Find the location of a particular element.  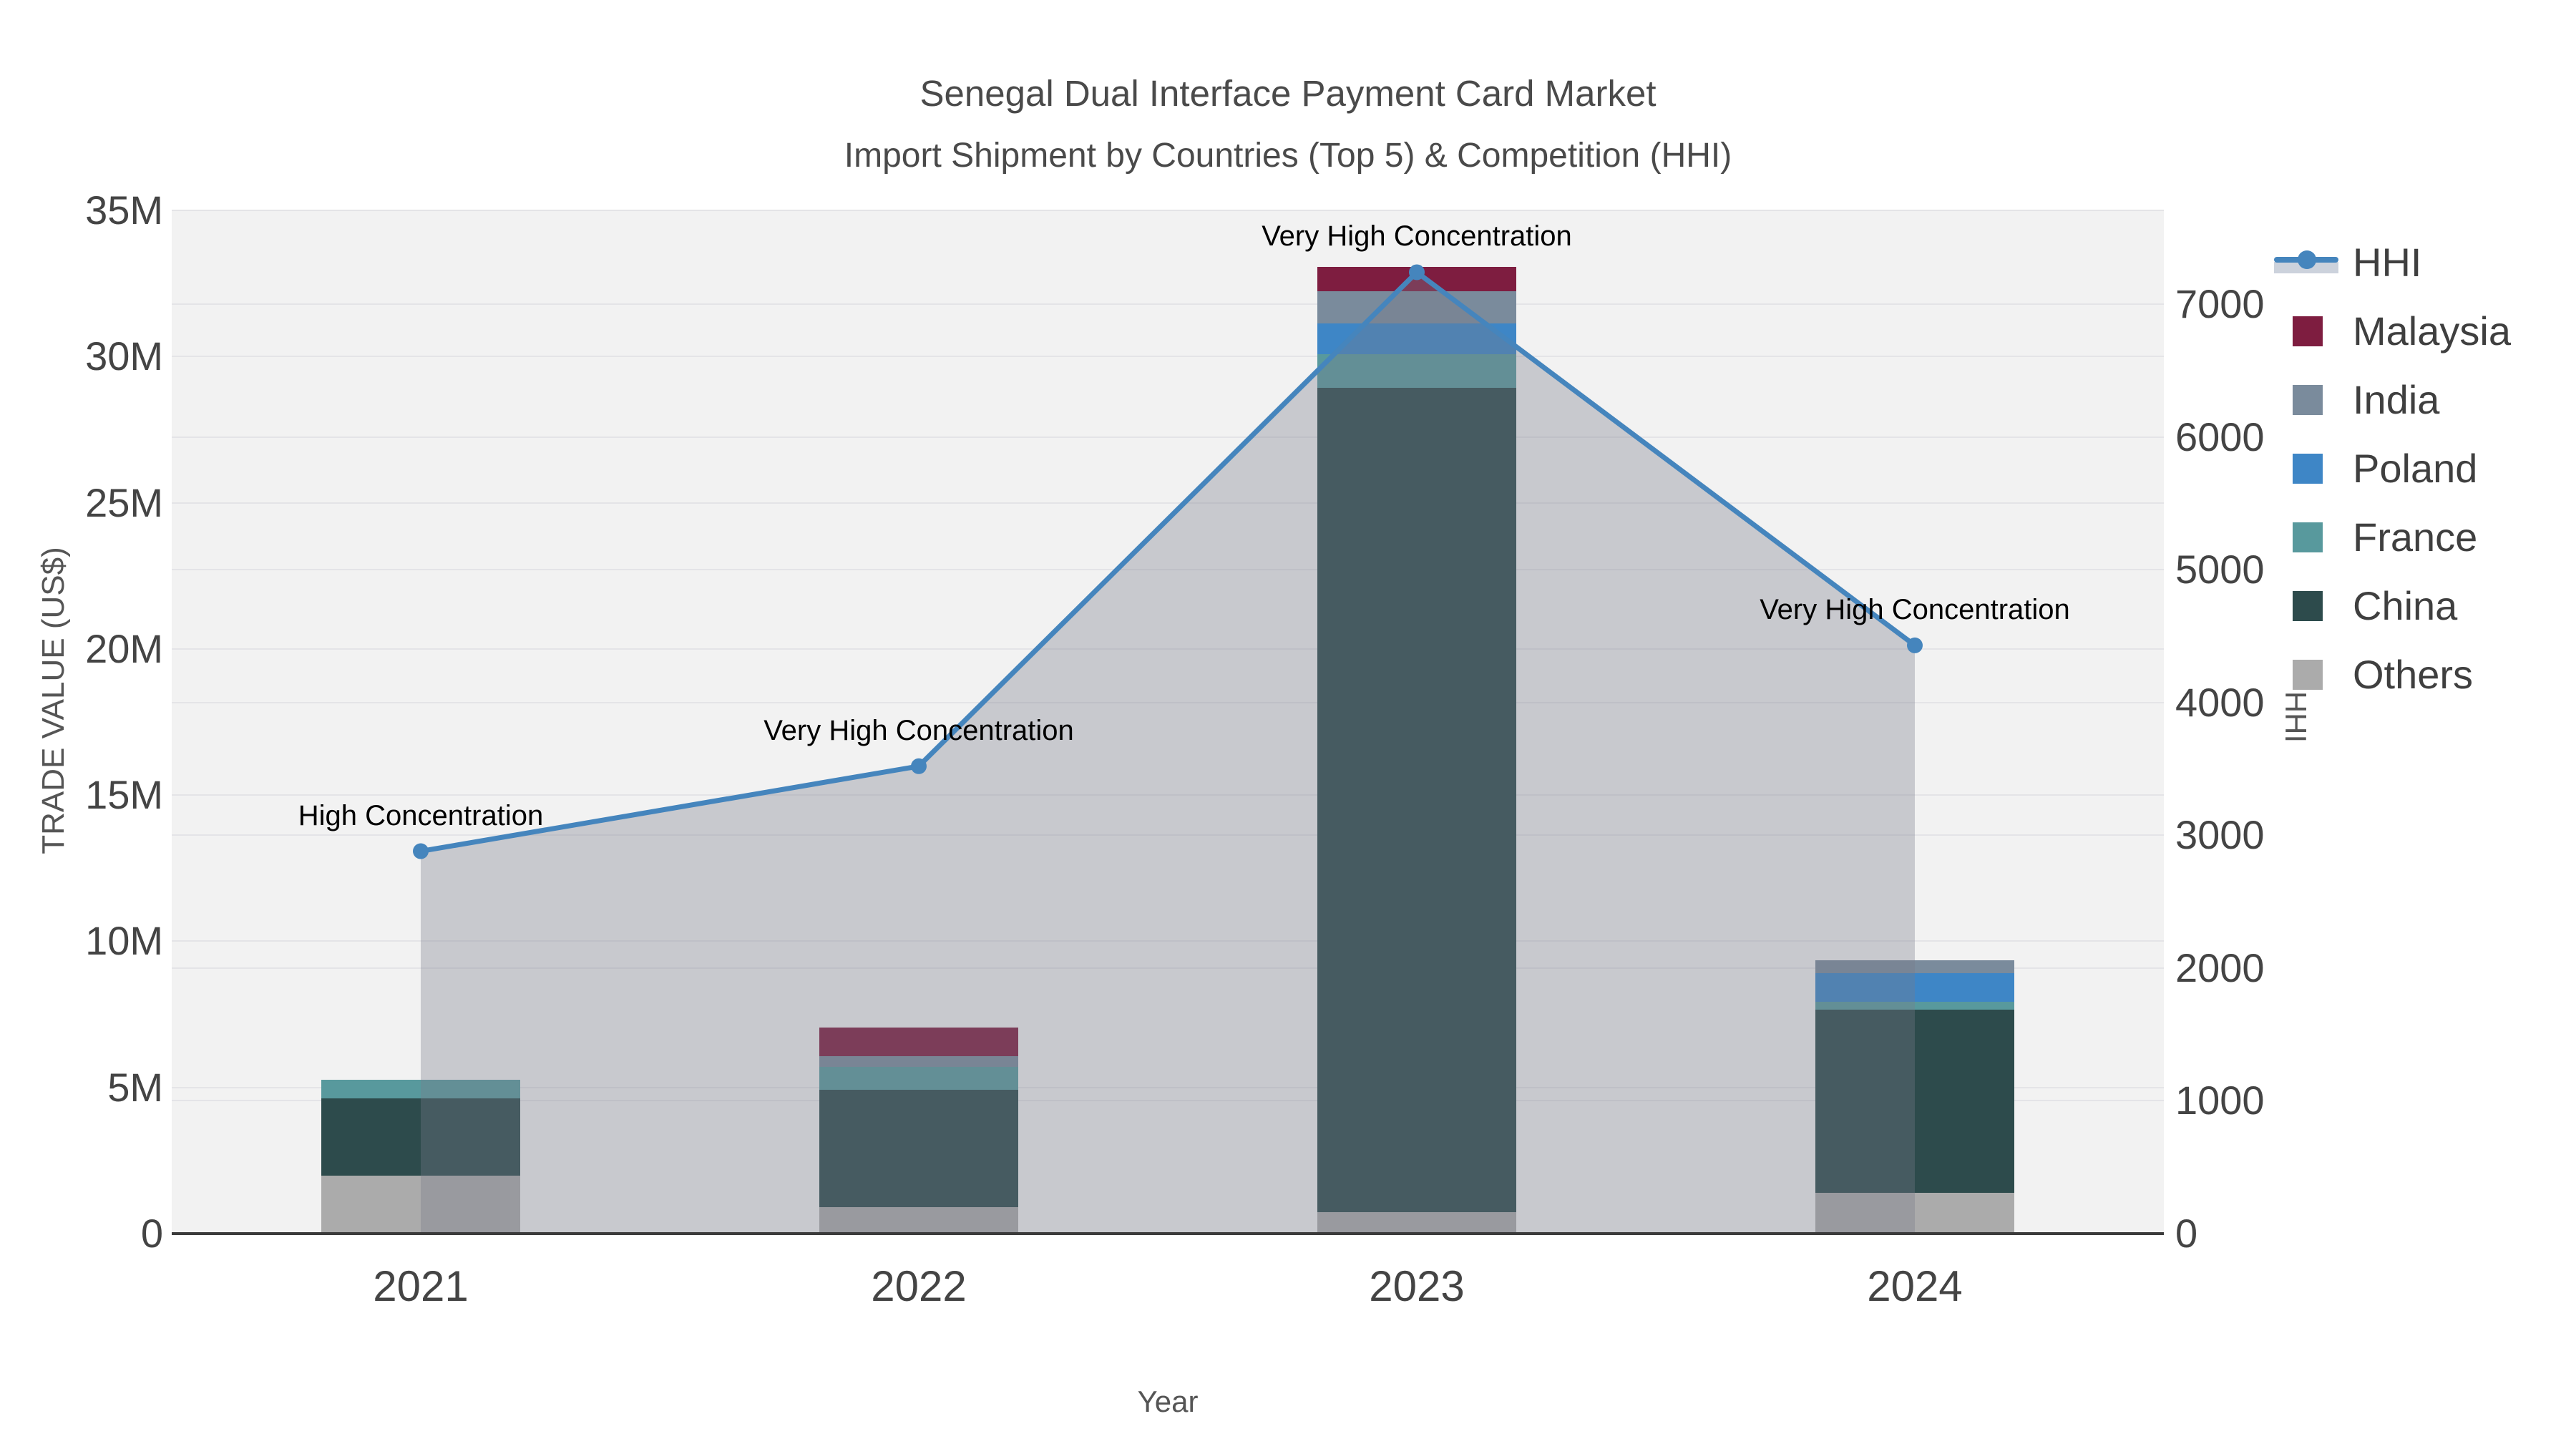

y-right-tick-label: 0 is located at coordinates (2186, 1233).